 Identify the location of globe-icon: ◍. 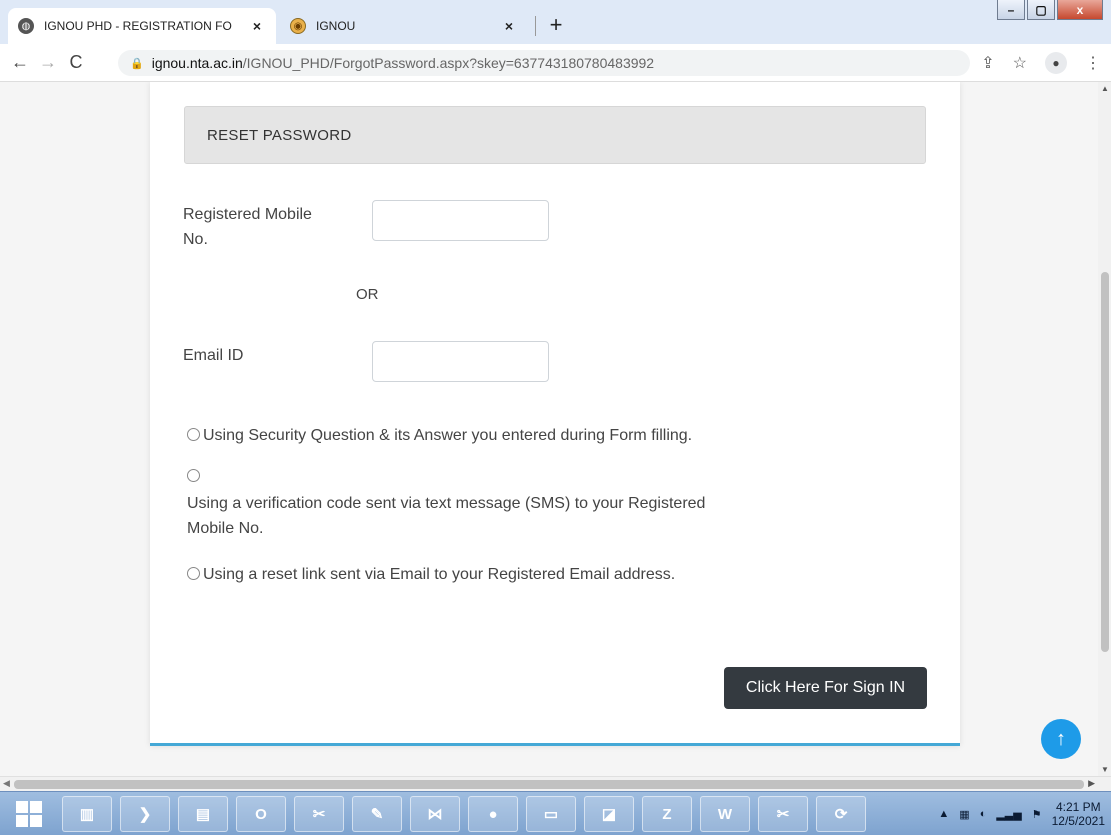
(26, 26).